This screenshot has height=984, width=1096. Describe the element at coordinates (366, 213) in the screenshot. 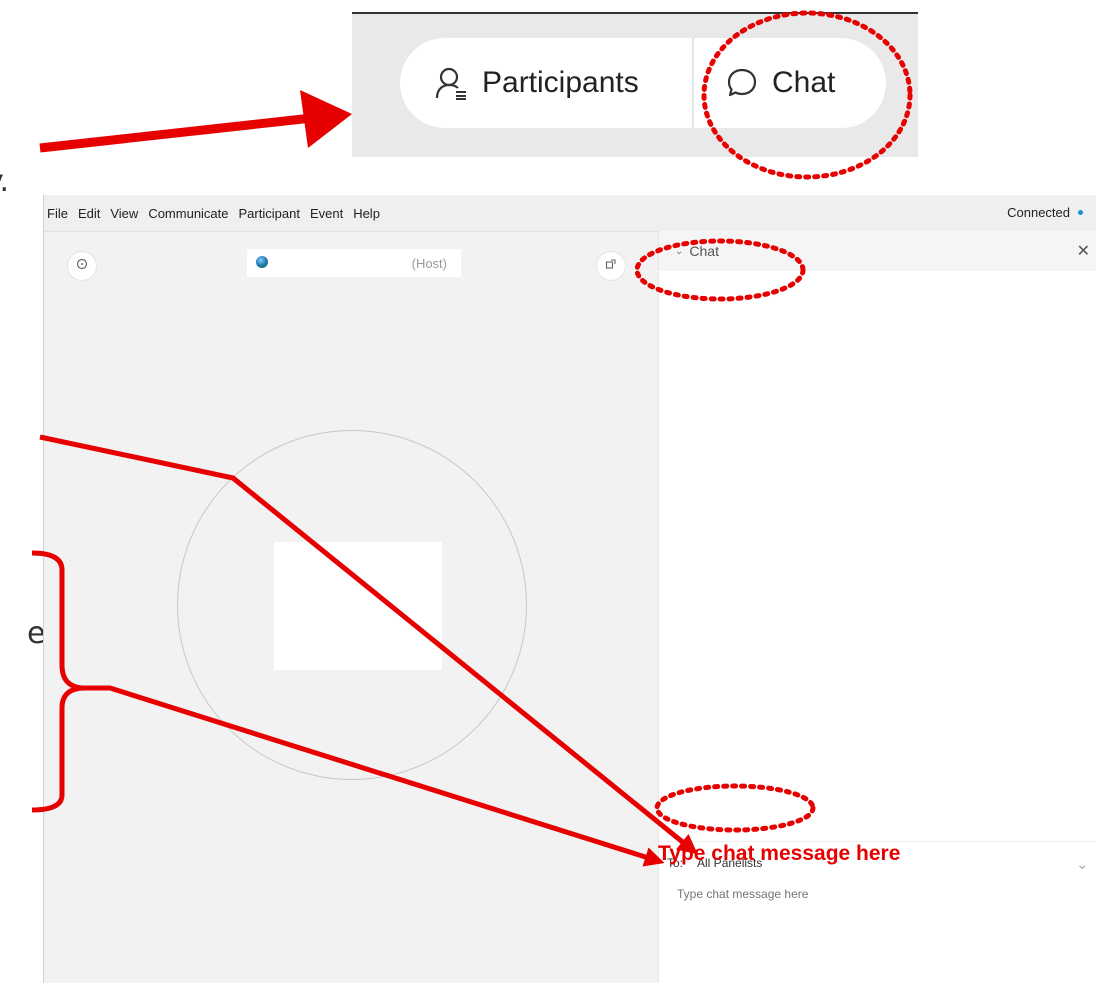

I see `menu-help: Help` at that location.